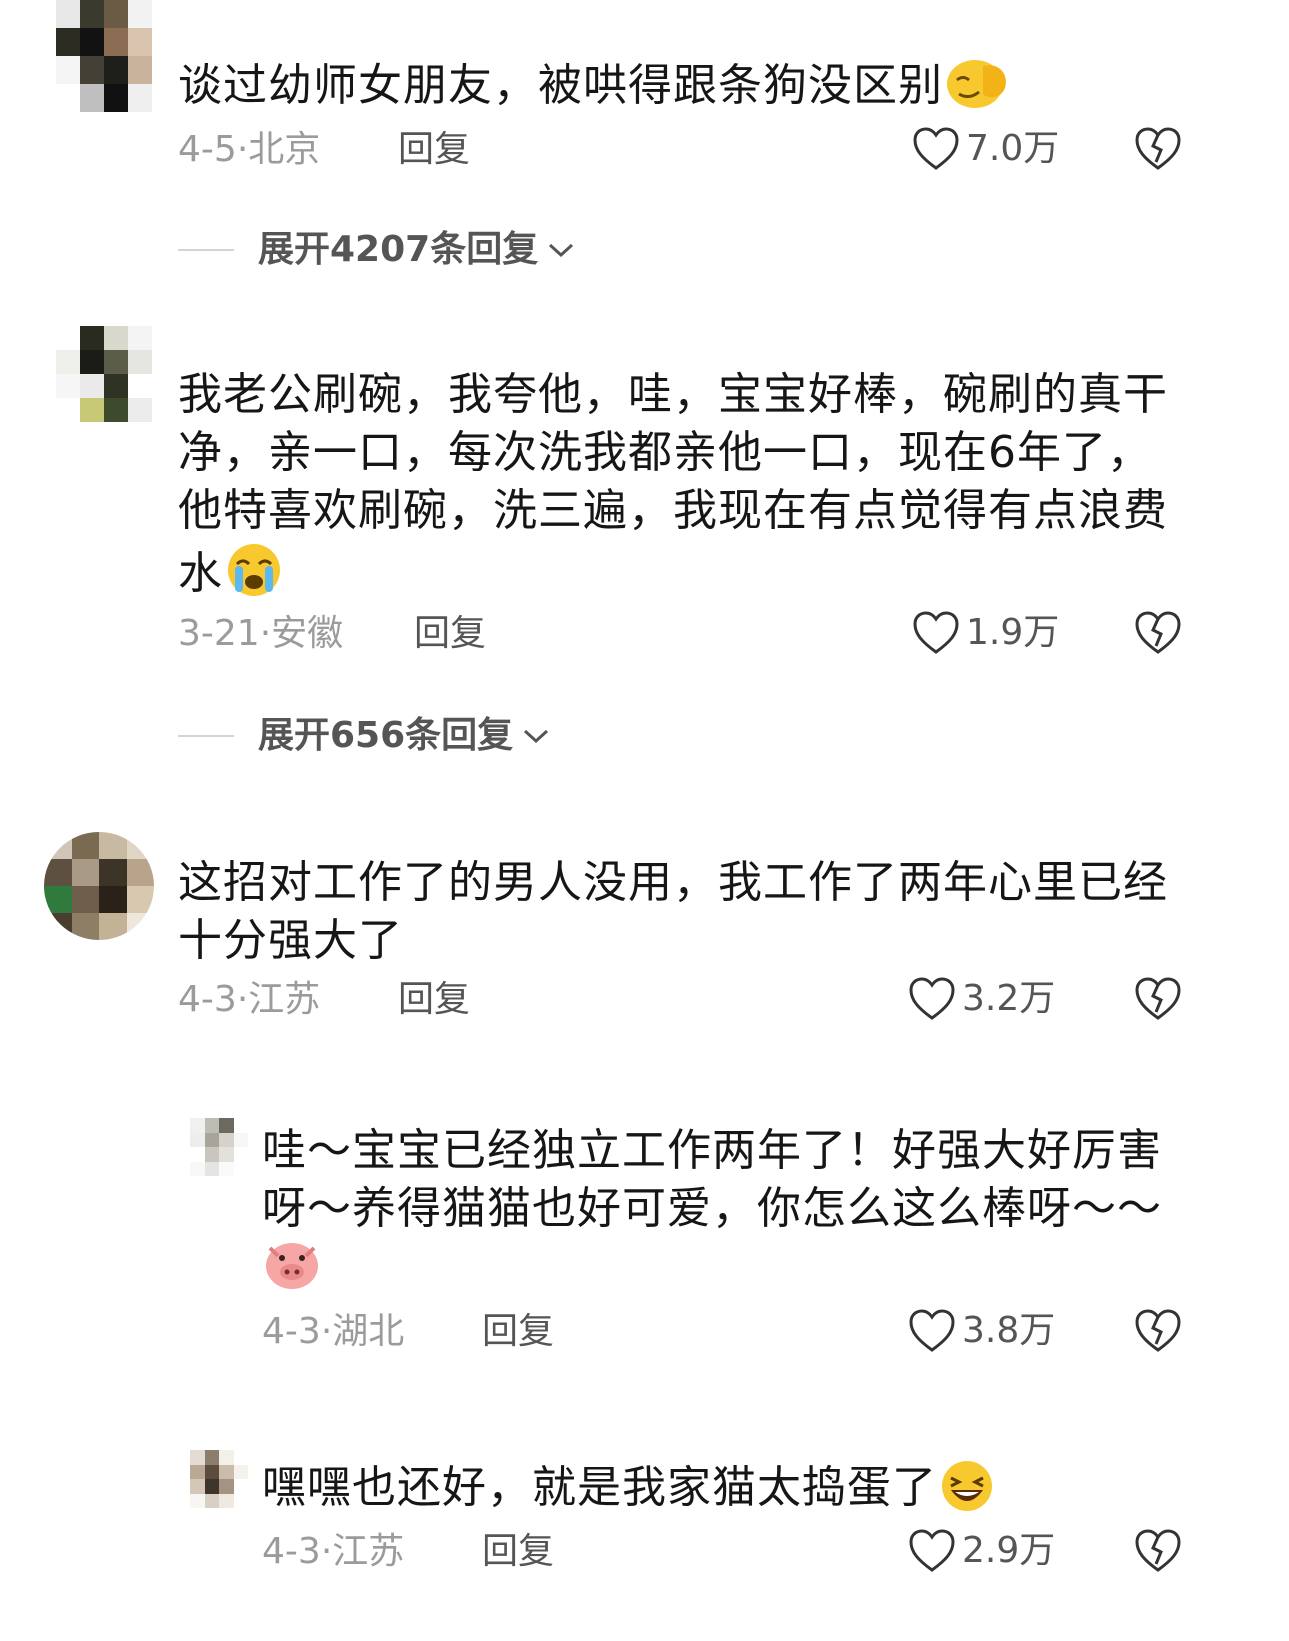  Describe the element at coordinates (673, 911) in the screenshot. I see `comment-text: 这招对工作了的男人没用，我工作了两年心里已经十分强大了` at that location.